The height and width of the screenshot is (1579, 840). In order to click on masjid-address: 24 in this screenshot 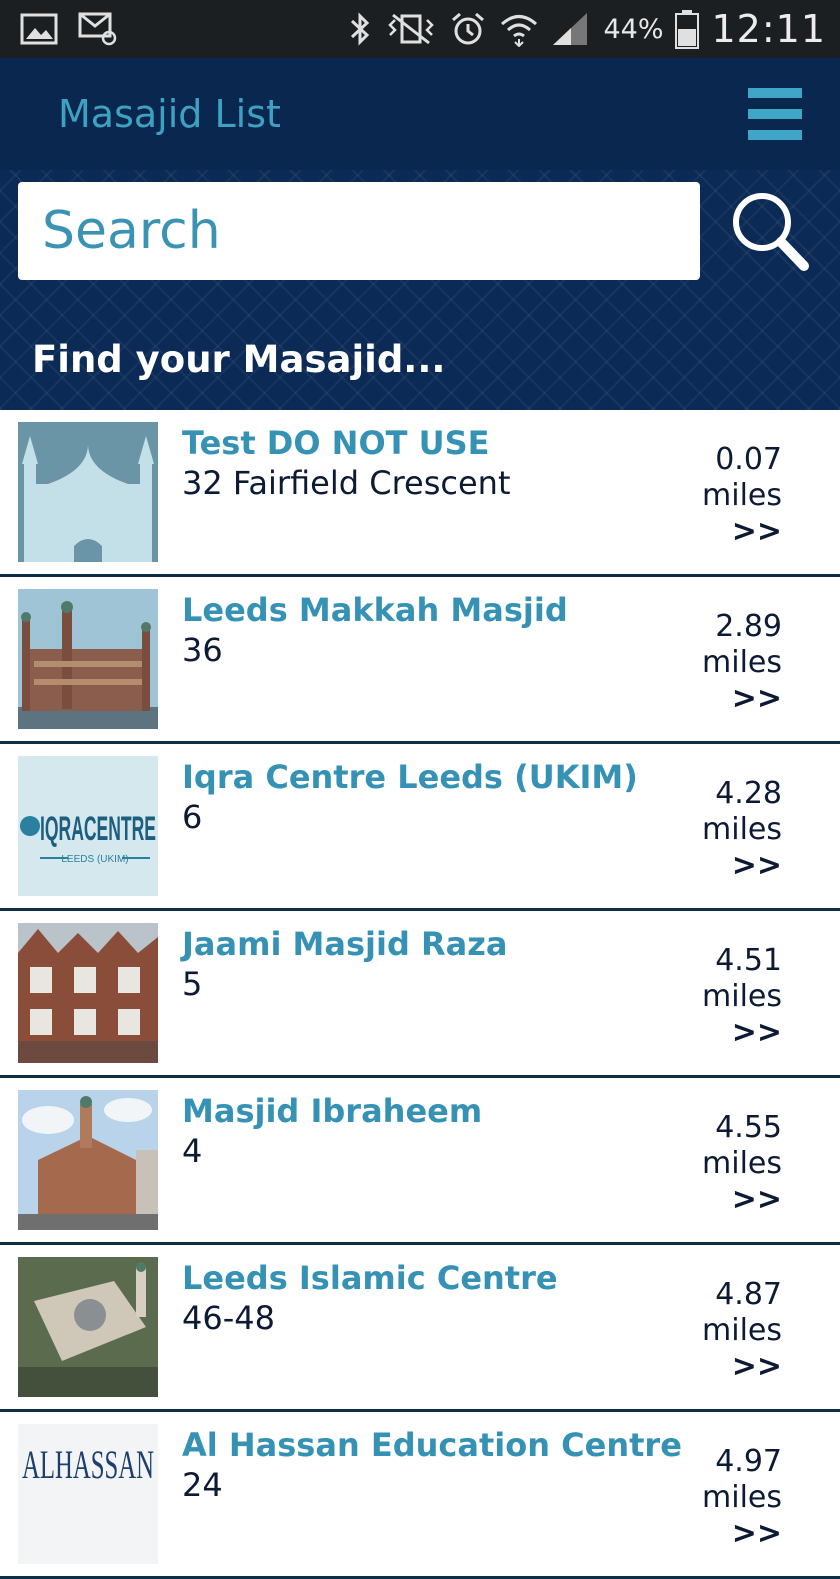, I will do `click(202, 1485)`.